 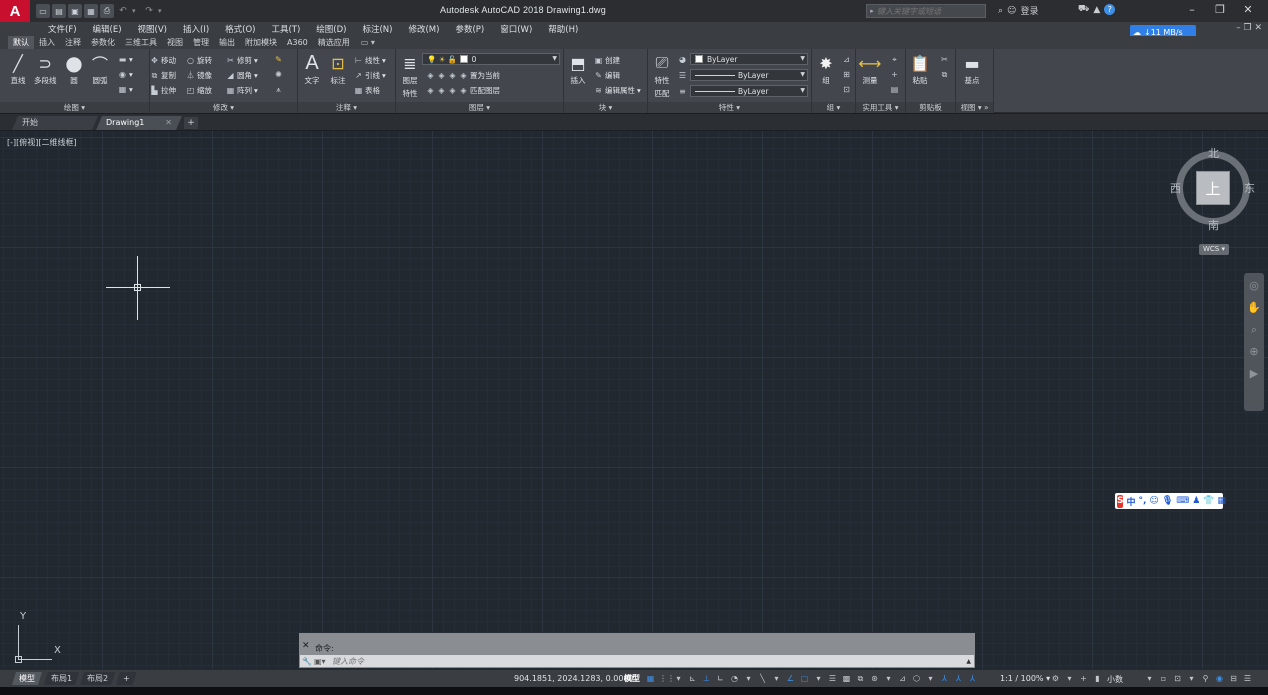 What do you see at coordinates (874, 678) in the screenshot?
I see `3d-osnap-icon: ⊛` at bounding box center [874, 678].